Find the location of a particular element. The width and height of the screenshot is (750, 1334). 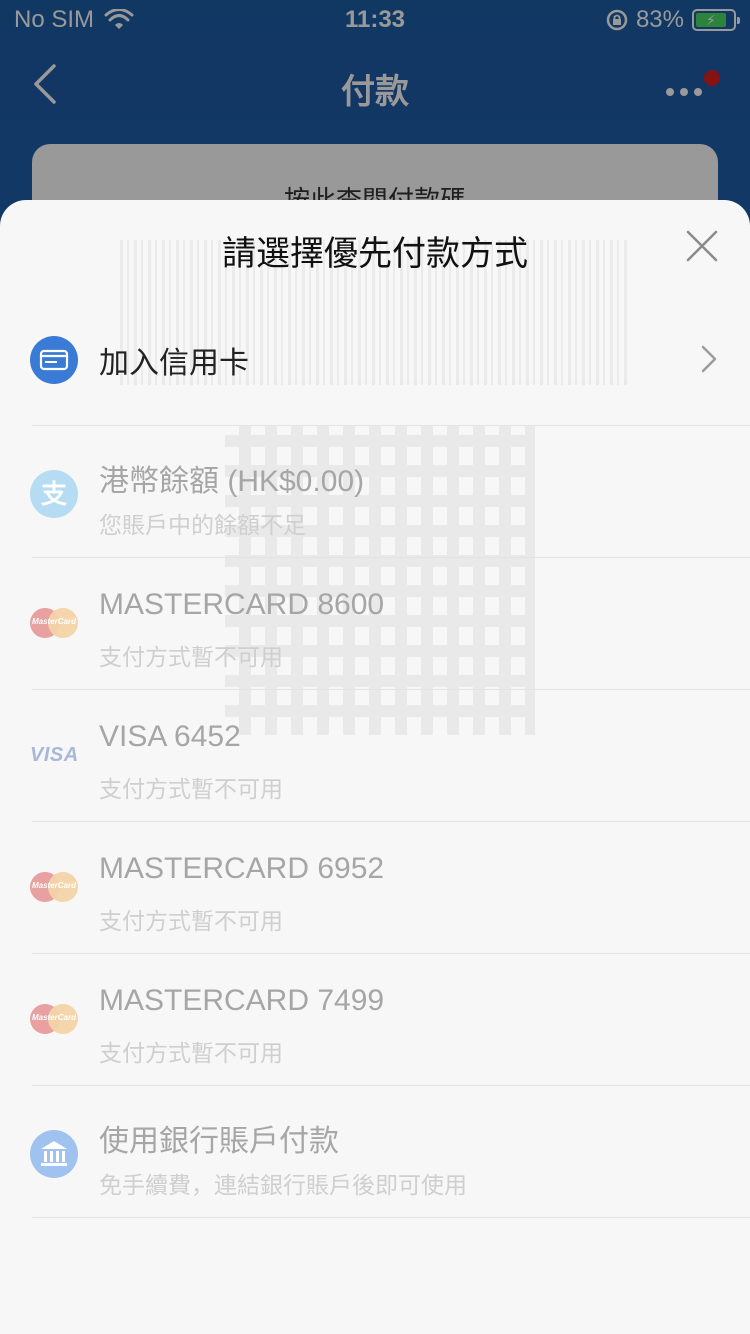

payment-method-hk-balance: 支 港幣餘額 (HK$0.00) 您賬戶中的餘額不足 is located at coordinates (390, 492).